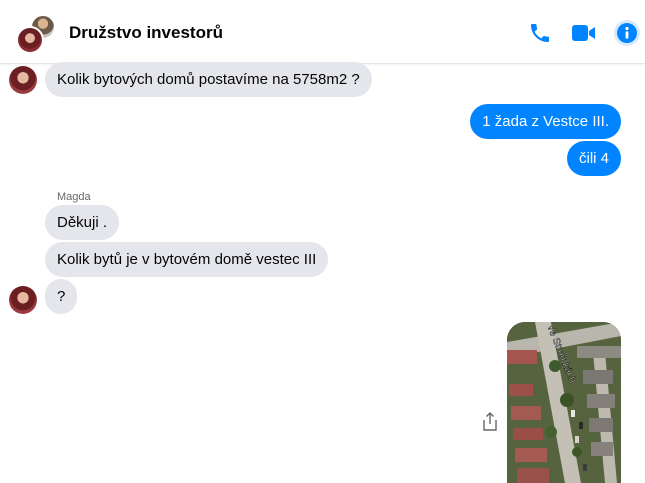 The height and width of the screenshot is (483, 645). What do you see at coordinates (593, 158) in the screenshot?
I see `outgoing-message: čili 4` at bounding box center [593, 158].